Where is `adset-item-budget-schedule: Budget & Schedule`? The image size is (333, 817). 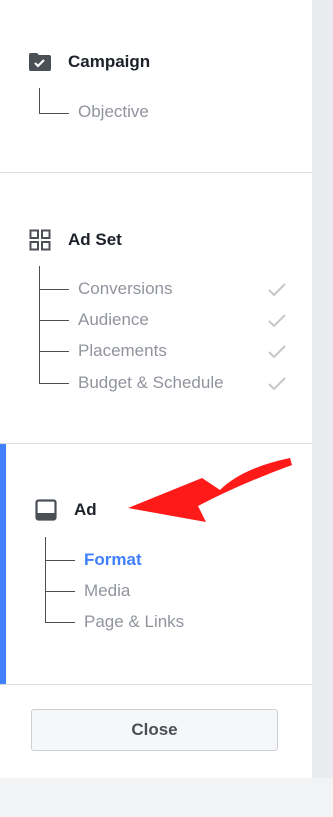 adset-item-budget-schedule: Budget & Schedule is located at coordinates (151, 383).